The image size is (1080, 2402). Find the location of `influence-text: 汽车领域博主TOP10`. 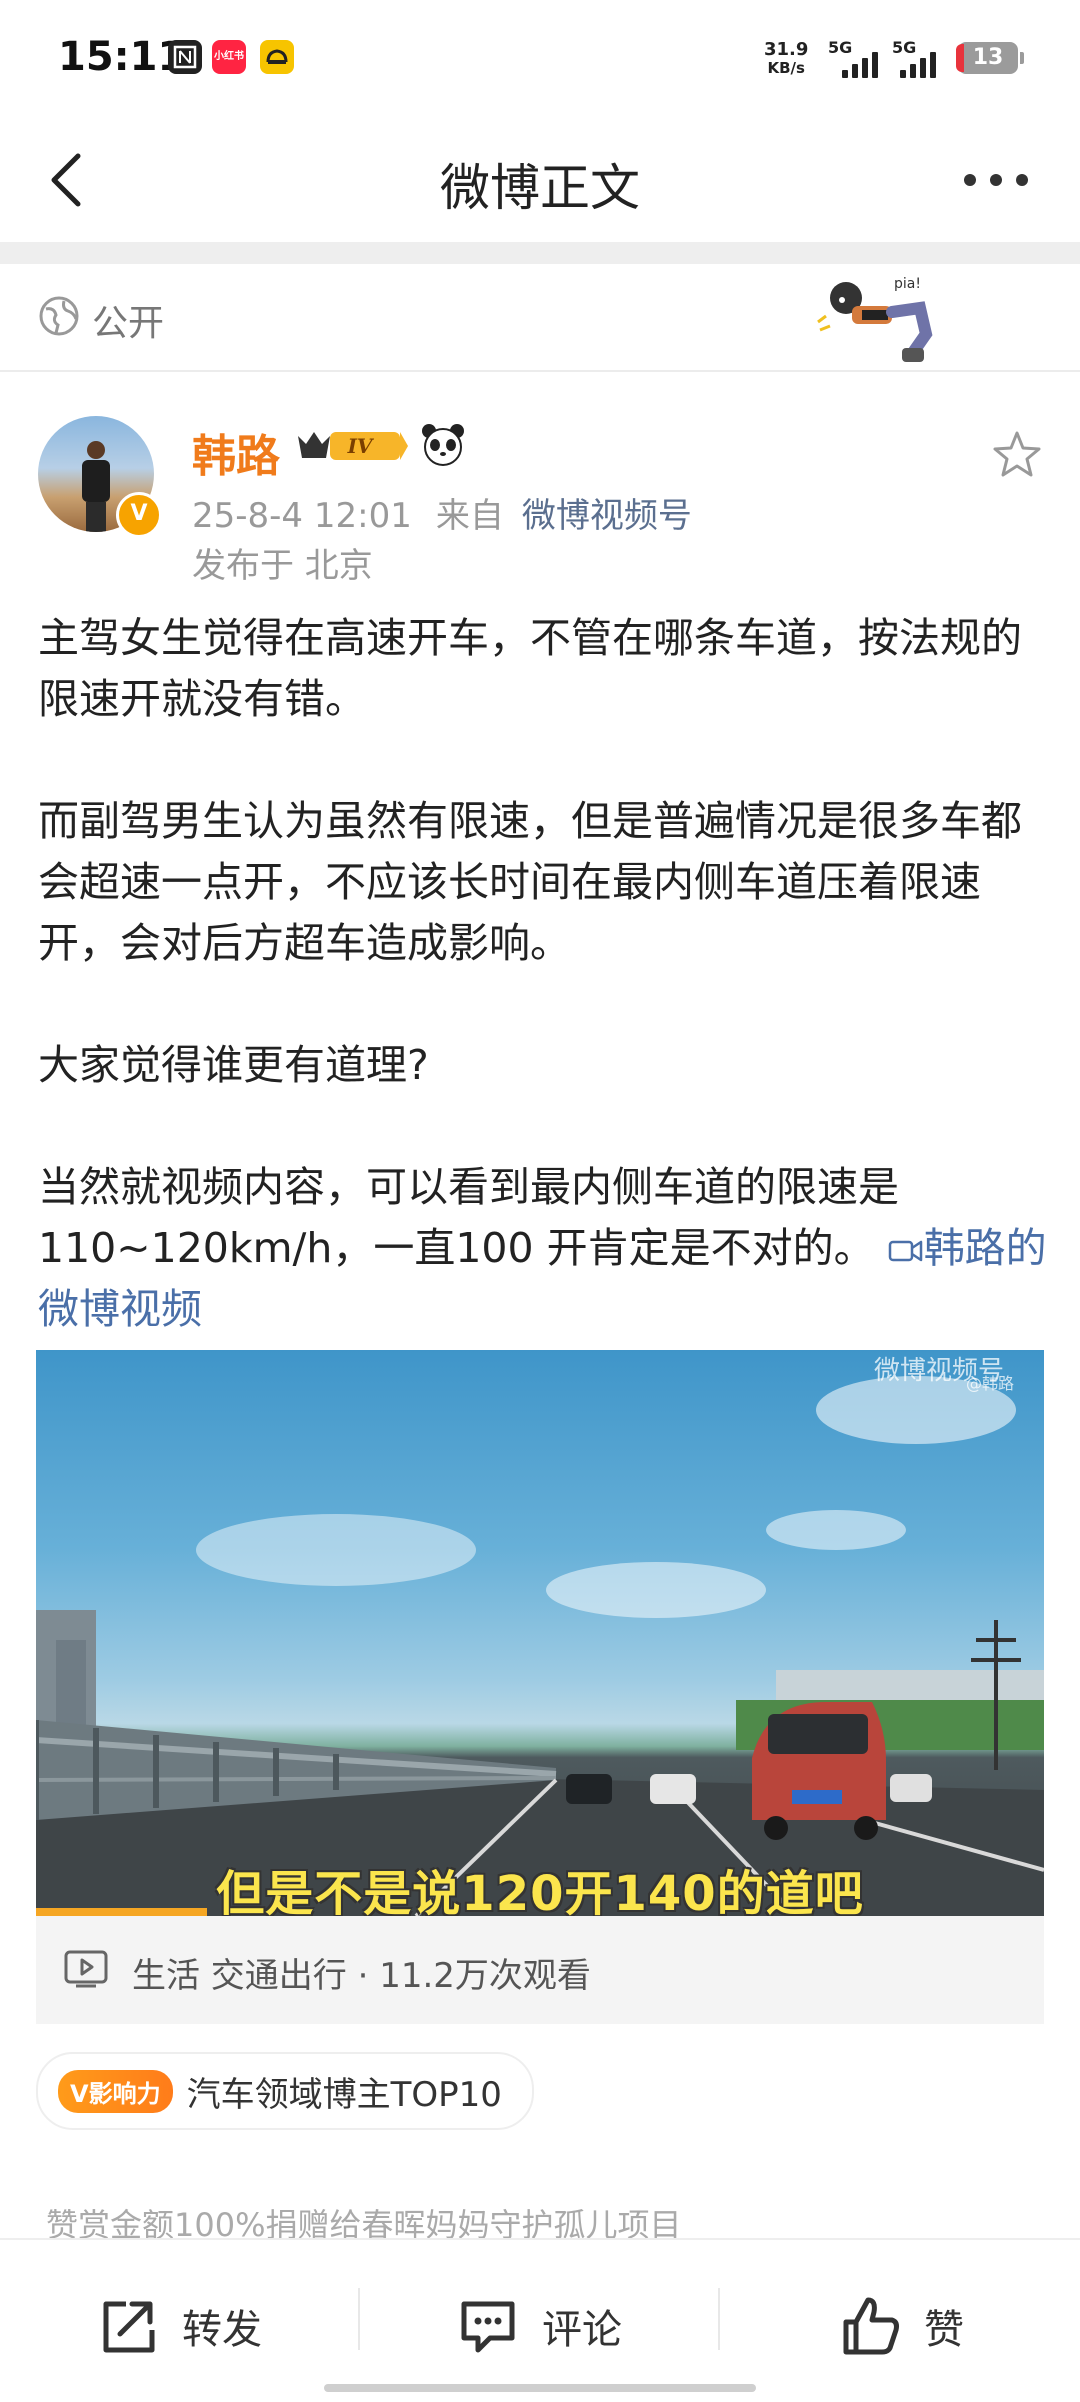

influence-text: 汽车领域博主TOP10 is located at coordinates (344, 2094).